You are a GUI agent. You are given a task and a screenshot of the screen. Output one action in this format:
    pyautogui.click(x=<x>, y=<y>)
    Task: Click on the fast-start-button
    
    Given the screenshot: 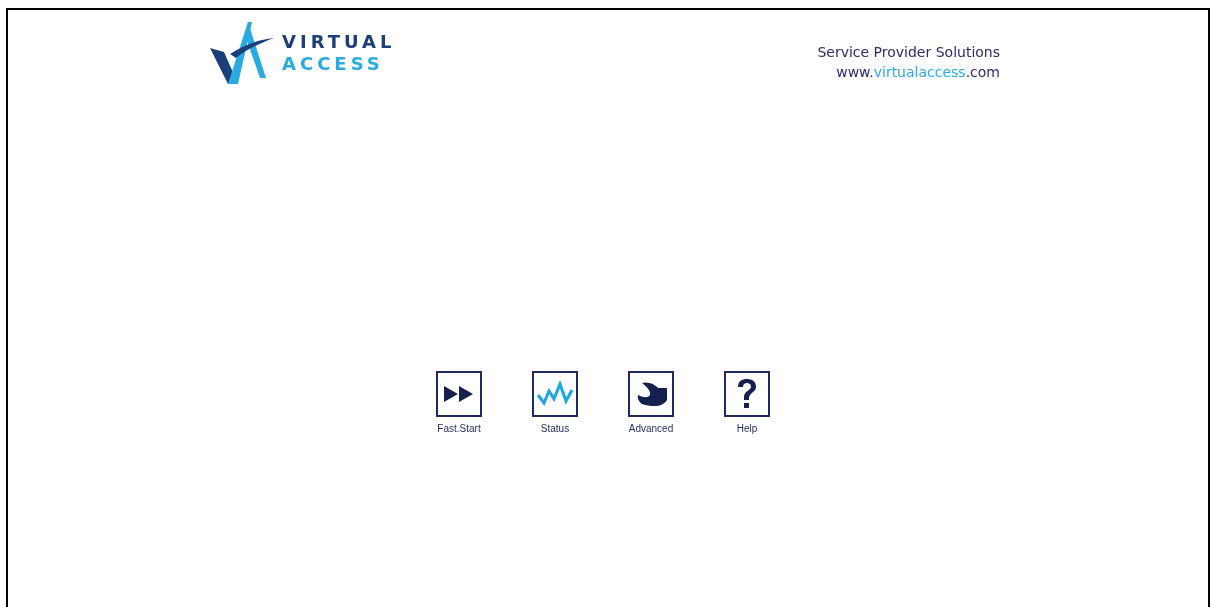 What is the action you would take?
    pyautogui.click(x=459, y=394)
    